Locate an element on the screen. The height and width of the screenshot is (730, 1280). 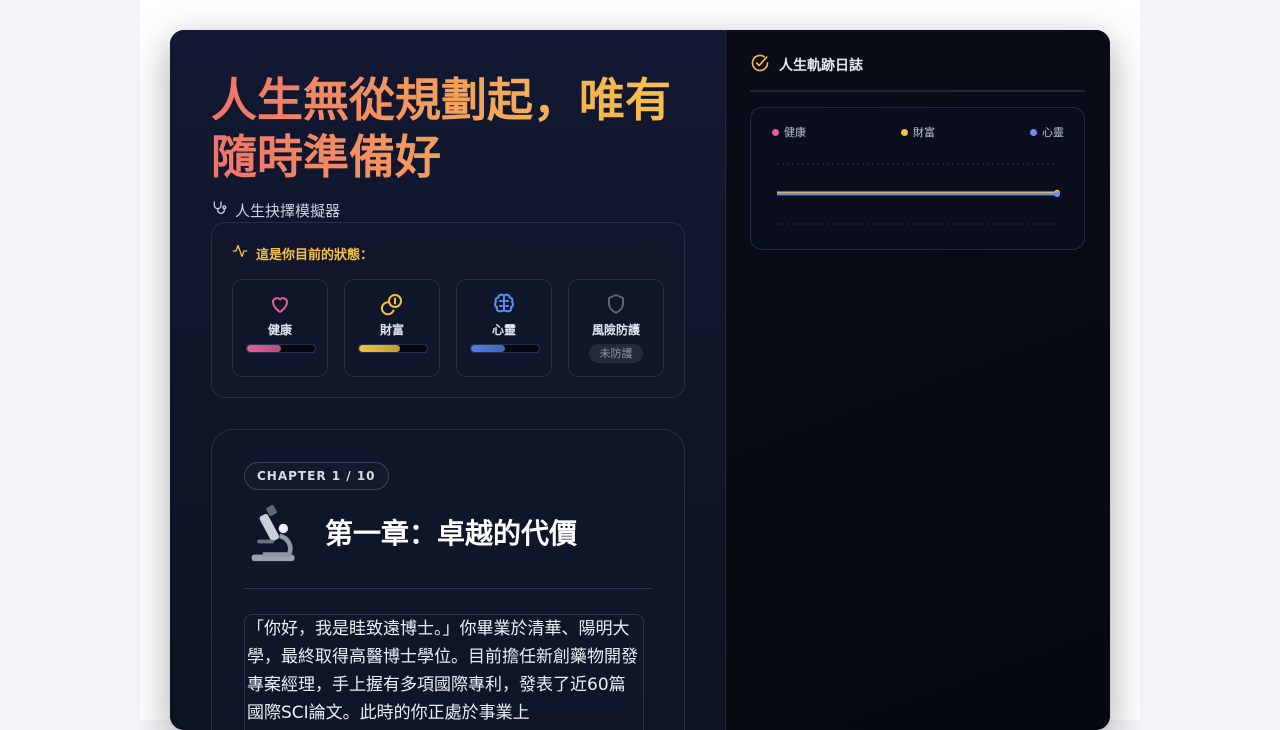
subtitle-text: 人生抉擇模擬器 is located at coordinates (288, 210).